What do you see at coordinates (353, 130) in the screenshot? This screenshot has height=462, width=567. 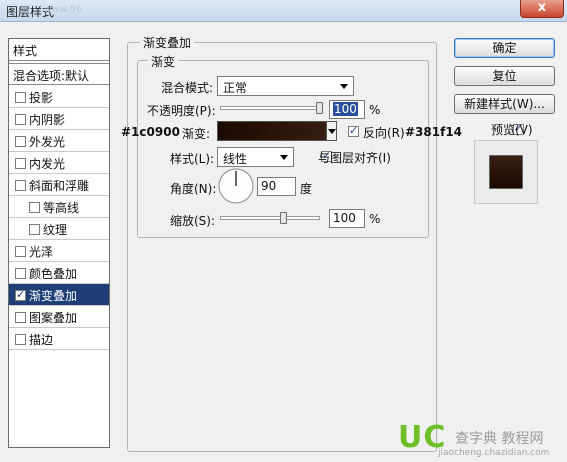 I see `reverse-checkbox` at bounding box center [353, 130].